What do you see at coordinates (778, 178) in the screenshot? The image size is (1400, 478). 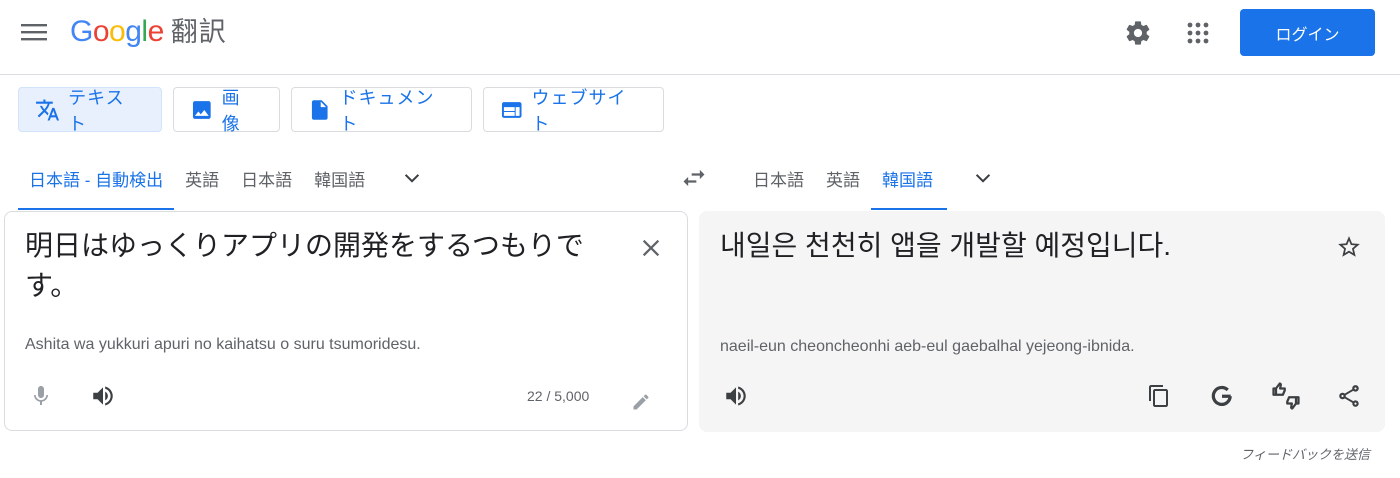 I see `target-tab-japanese: 日本語` at bounding box center [778, 178].